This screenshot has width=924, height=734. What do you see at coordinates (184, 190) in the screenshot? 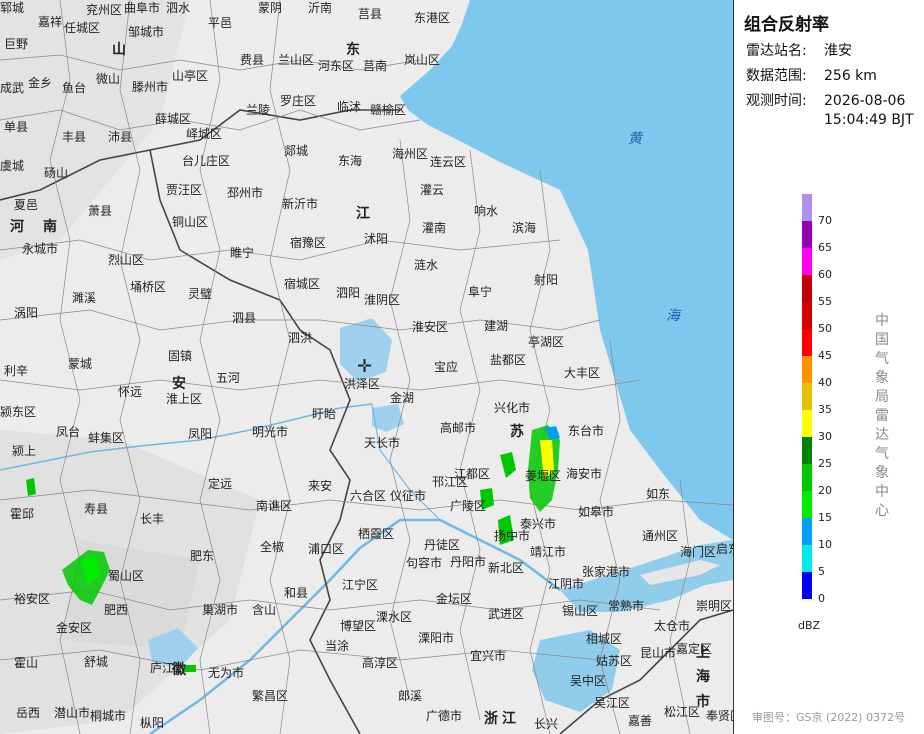
I see `place-label: 贾汪区` at bounding box center [184, 190].